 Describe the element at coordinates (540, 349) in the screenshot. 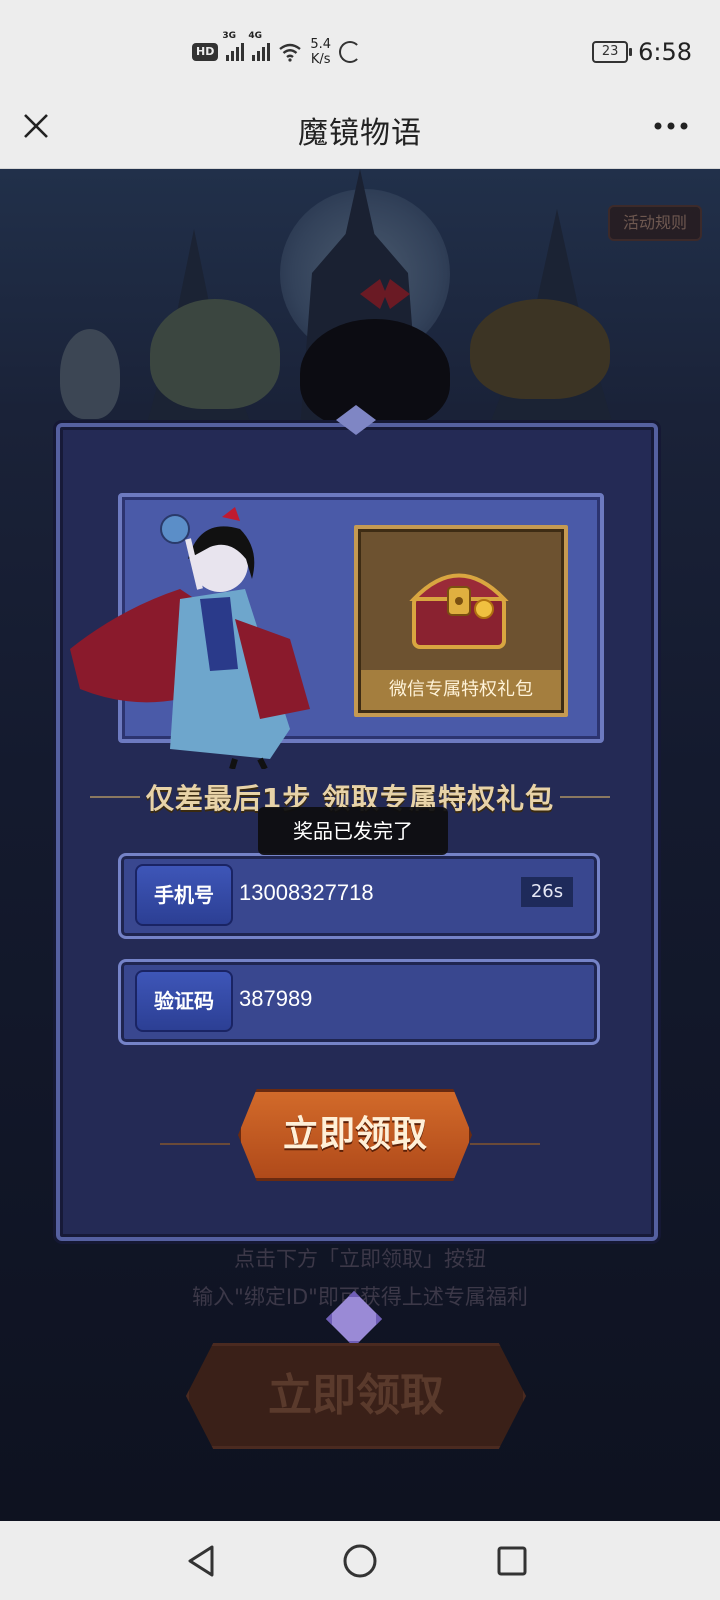

I see `monster-right` at that location.